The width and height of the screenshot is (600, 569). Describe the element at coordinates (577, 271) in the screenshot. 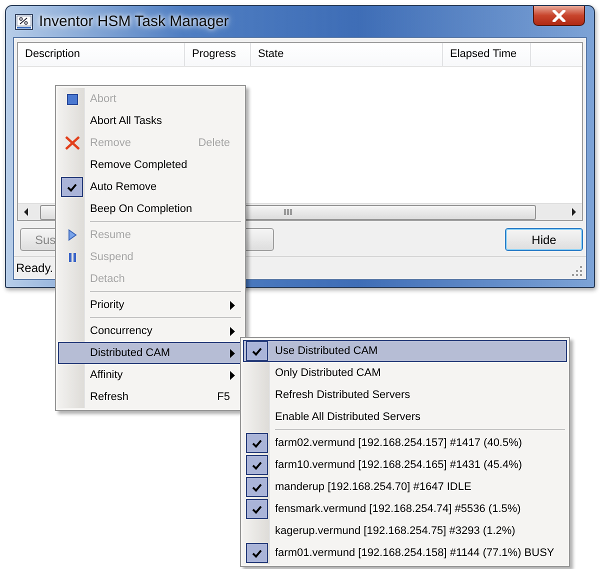

I see `resize-grip-icon` at that location.